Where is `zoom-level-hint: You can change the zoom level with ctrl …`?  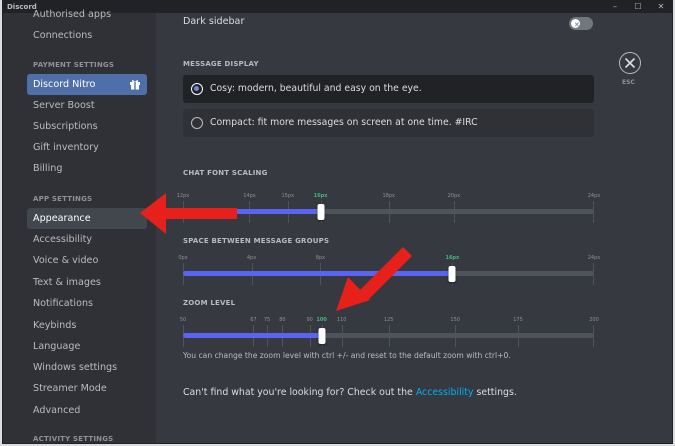
zoom-level-hint: You can change the zoom level with ctrl … is located at coordinates (347, 355).